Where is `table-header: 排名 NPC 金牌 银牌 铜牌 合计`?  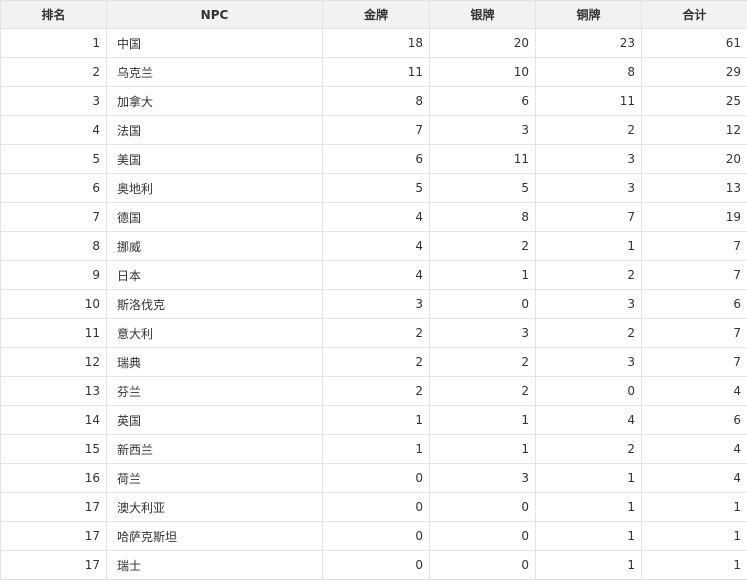 table-header: 排名 NPC 金牌 银牌 铜牌 合计 is located at coordinates (374, 15).